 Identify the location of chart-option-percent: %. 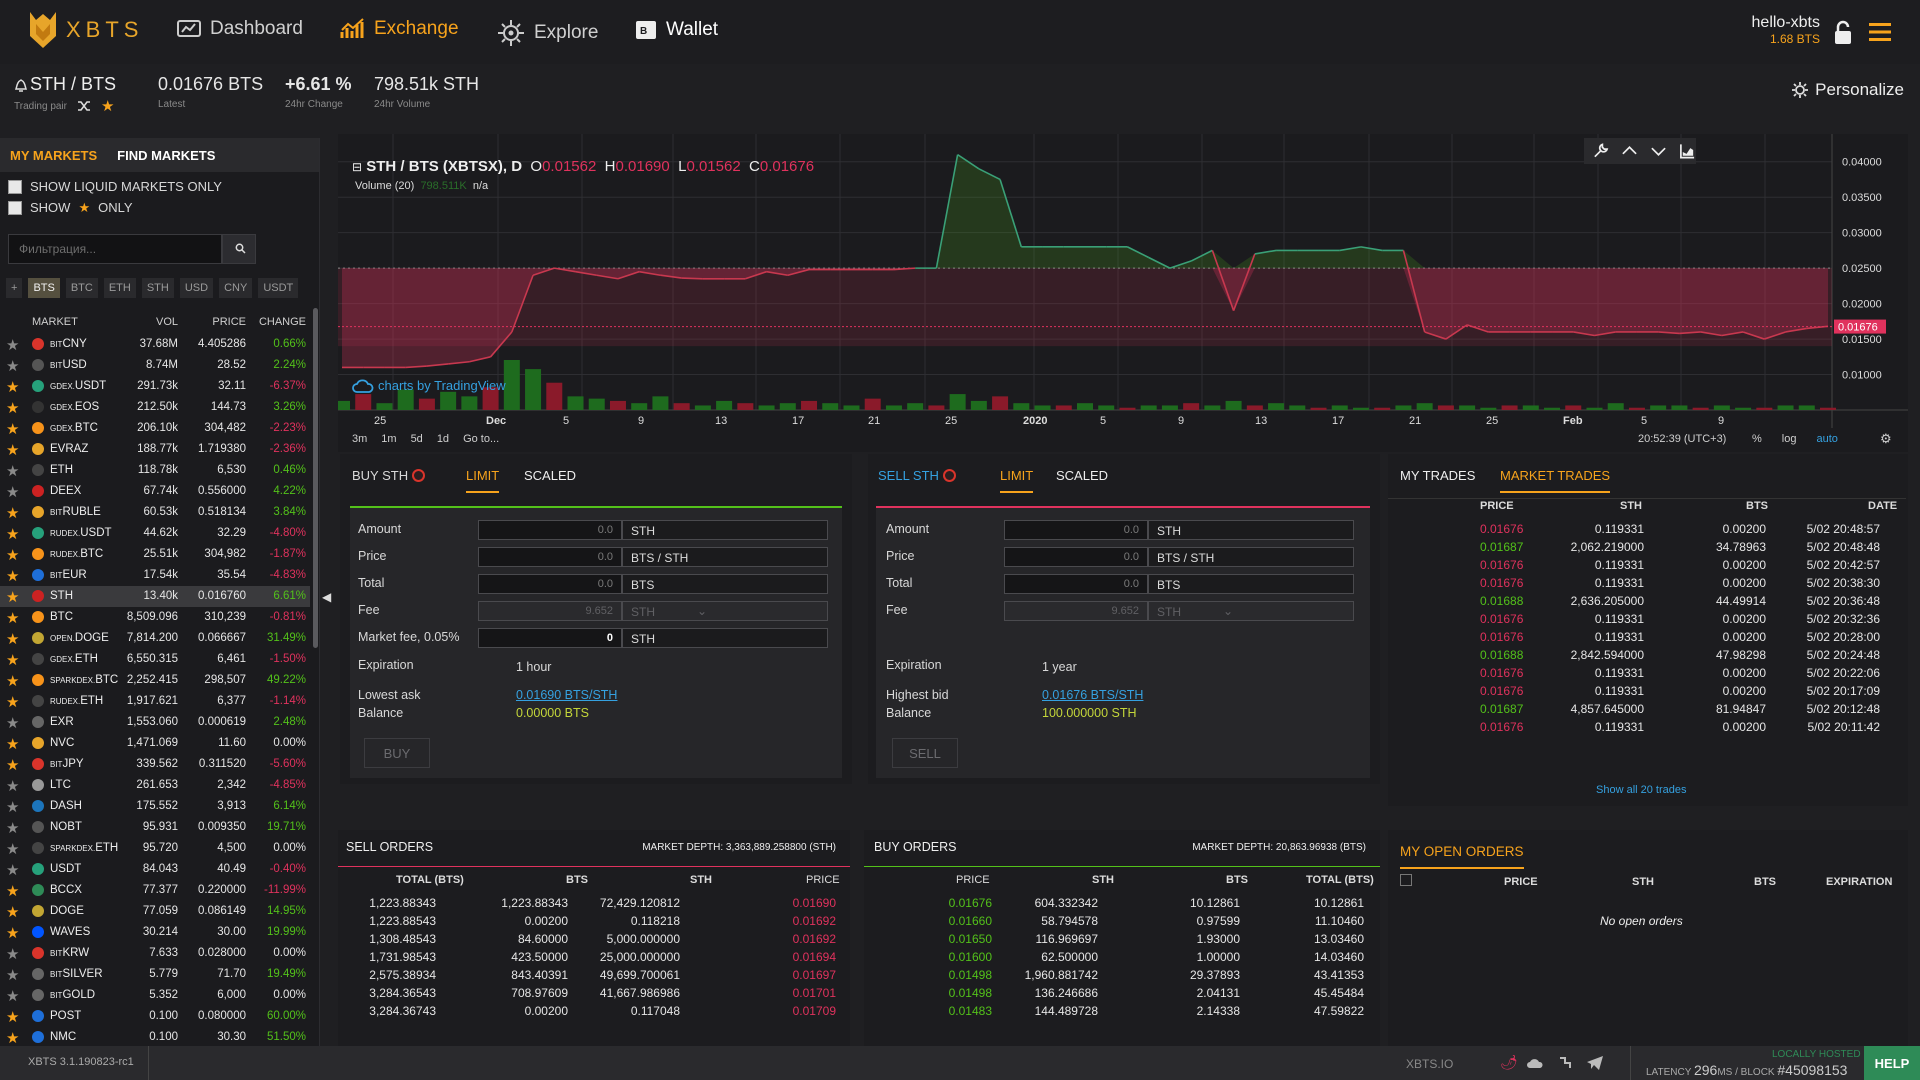
(1757, 439).